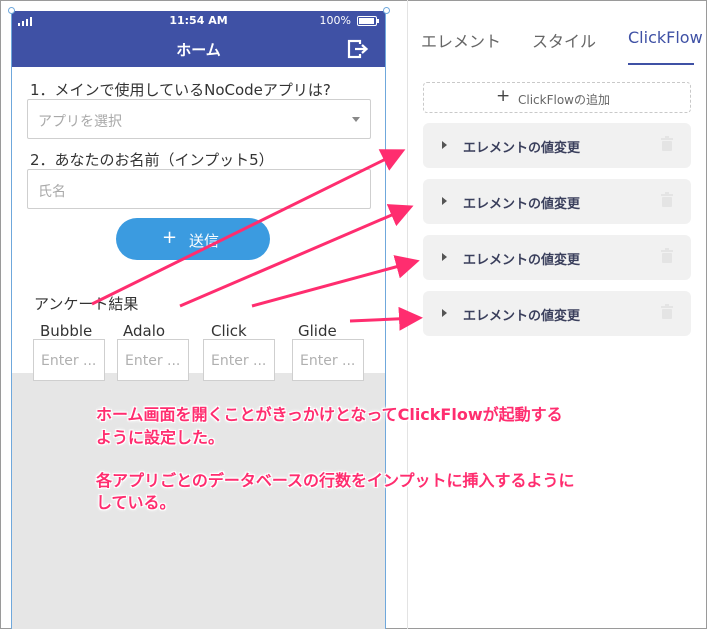 The image size is (707, 629). Describe the element at coordinates (160, 437) in the screenshot. I see `annotation-text: ように設定した。` at that location.